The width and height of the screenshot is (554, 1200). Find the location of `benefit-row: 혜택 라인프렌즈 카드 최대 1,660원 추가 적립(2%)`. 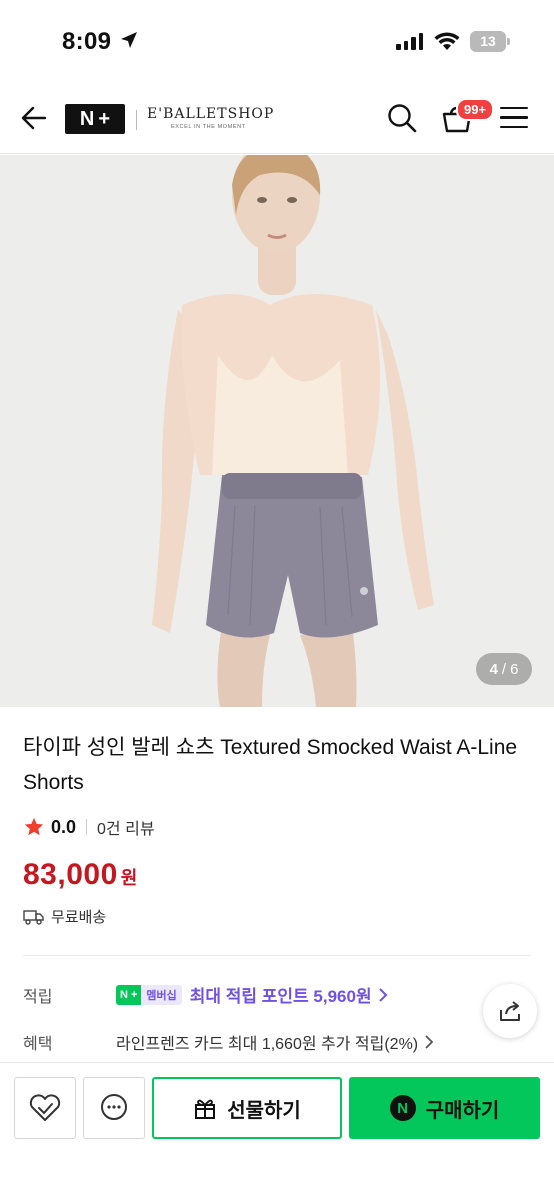

benefit-row: 혜택 라인프렌즈 카드 최대 1,660원 추가 적립(2%) is located at coordinates (228, 1042).